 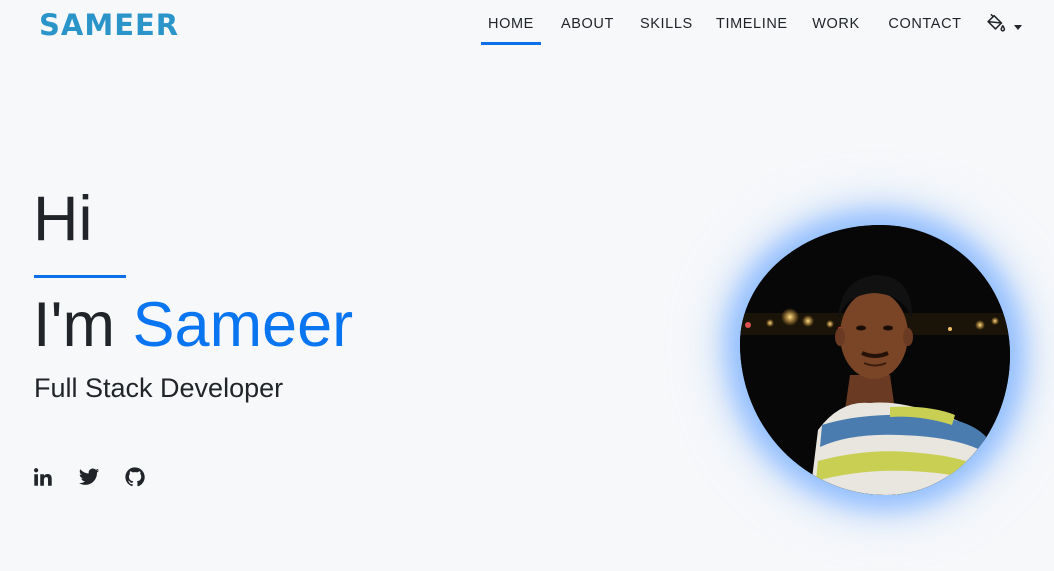 I want to click on linkedin-icon, so click(x=43, y=477).